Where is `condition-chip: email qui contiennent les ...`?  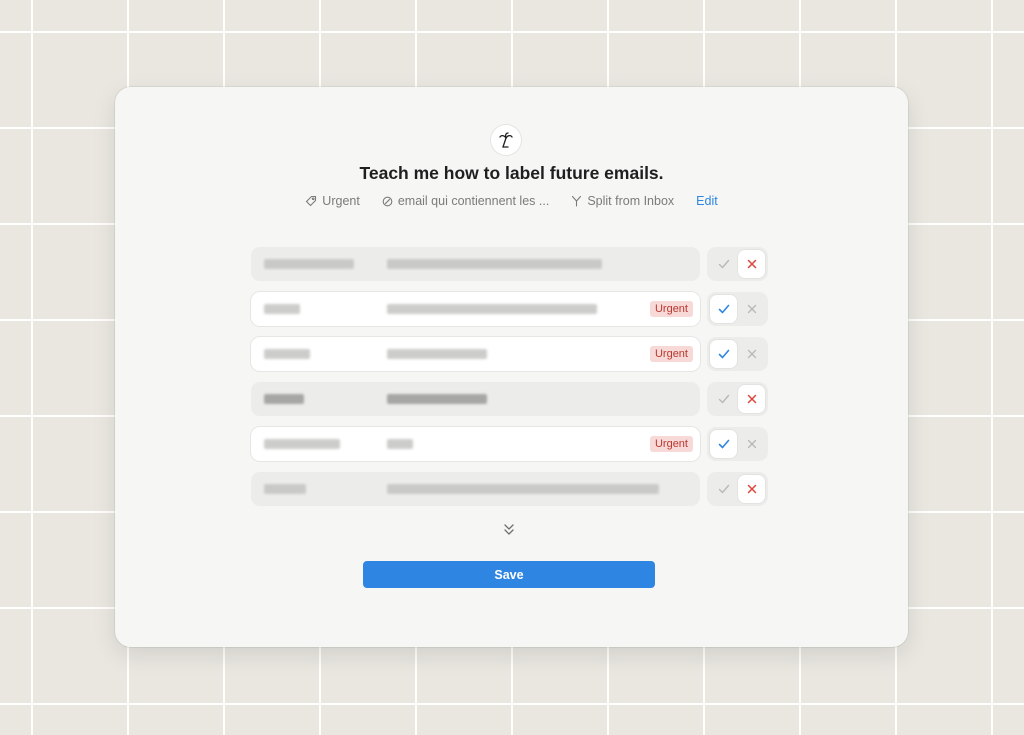
condition-chip: email qui contiennent les ... is located at coordinates (465, 201).